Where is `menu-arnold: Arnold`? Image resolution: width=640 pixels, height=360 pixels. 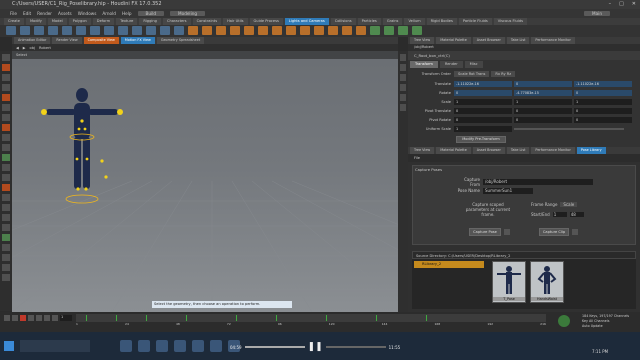 menu-arnold: Arnold is located at coordinates (109, 13).